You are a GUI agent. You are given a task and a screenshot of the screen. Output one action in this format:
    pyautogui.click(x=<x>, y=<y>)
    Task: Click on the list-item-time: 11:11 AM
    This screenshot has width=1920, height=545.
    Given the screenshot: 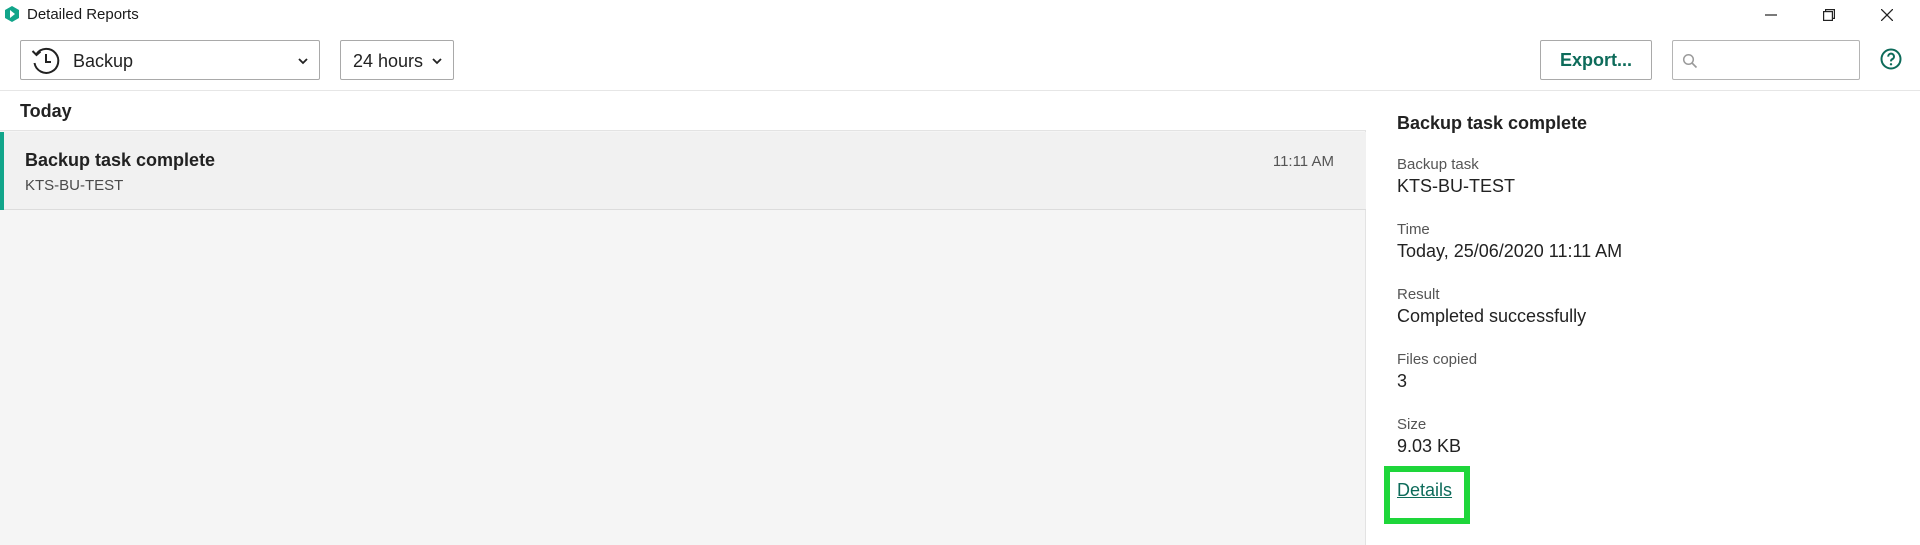 What is the action you would take?
    pyautogui.click(x=1303, y=161)
    